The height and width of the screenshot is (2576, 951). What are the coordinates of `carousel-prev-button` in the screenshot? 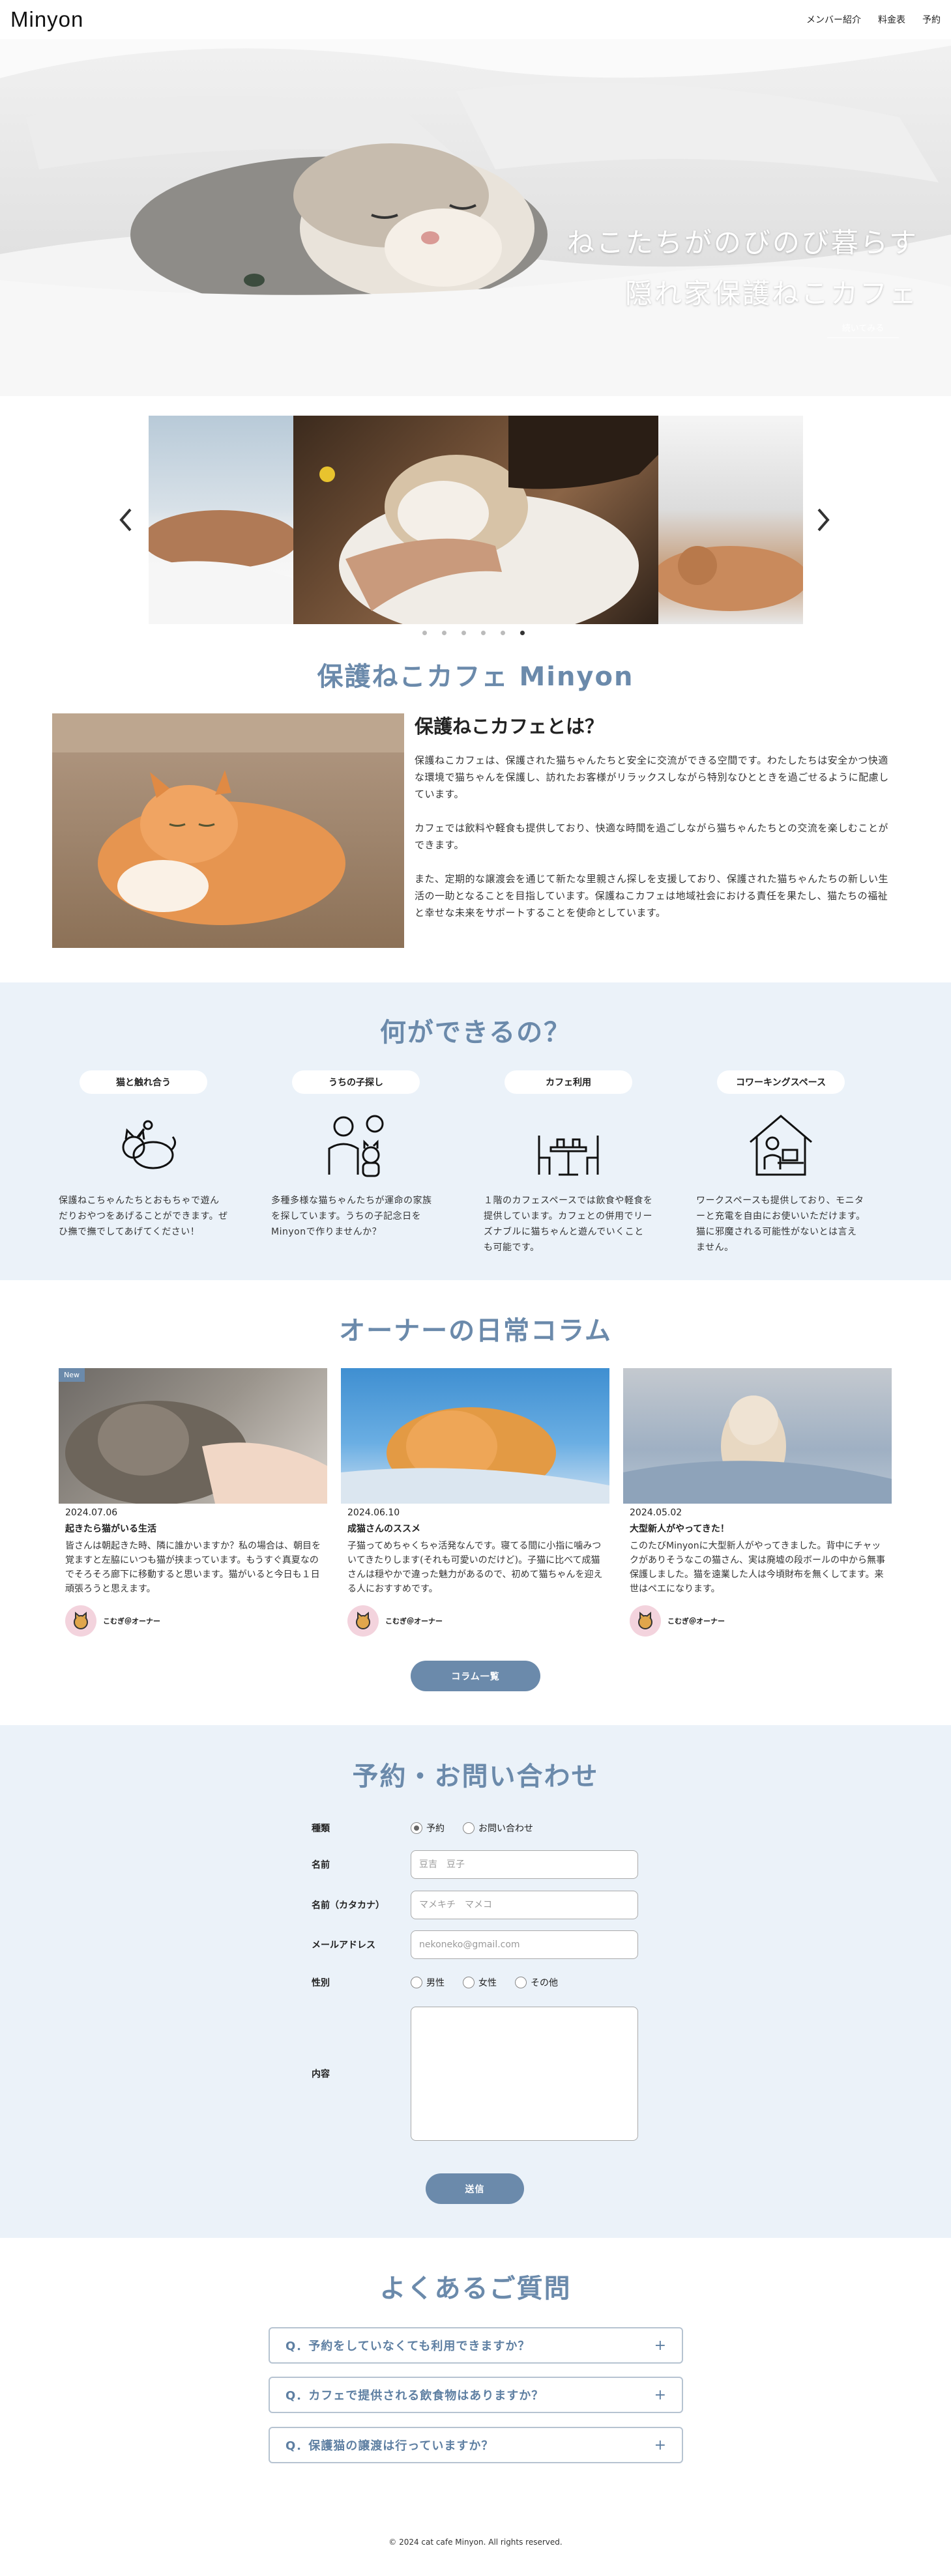 It's located at (125, 523).